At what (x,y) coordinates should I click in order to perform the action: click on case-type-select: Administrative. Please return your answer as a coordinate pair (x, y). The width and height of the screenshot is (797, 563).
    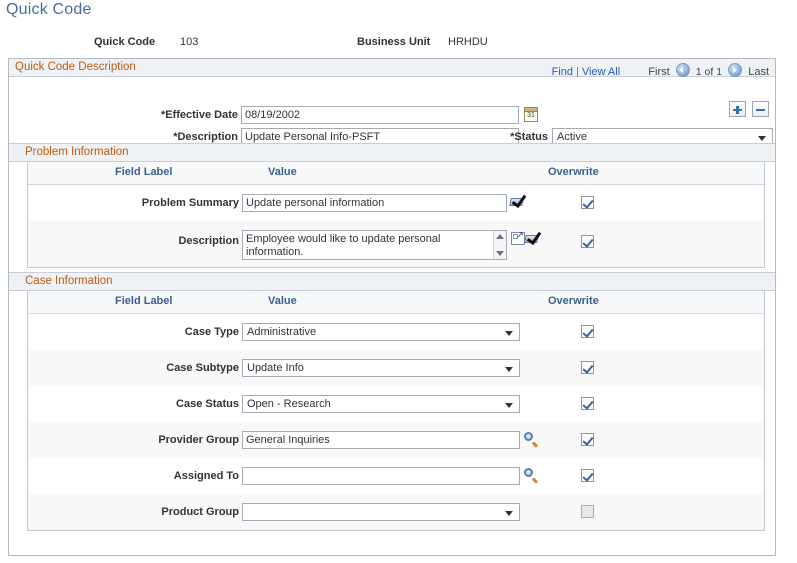
    Looking at the image, I should click on (381, 332).